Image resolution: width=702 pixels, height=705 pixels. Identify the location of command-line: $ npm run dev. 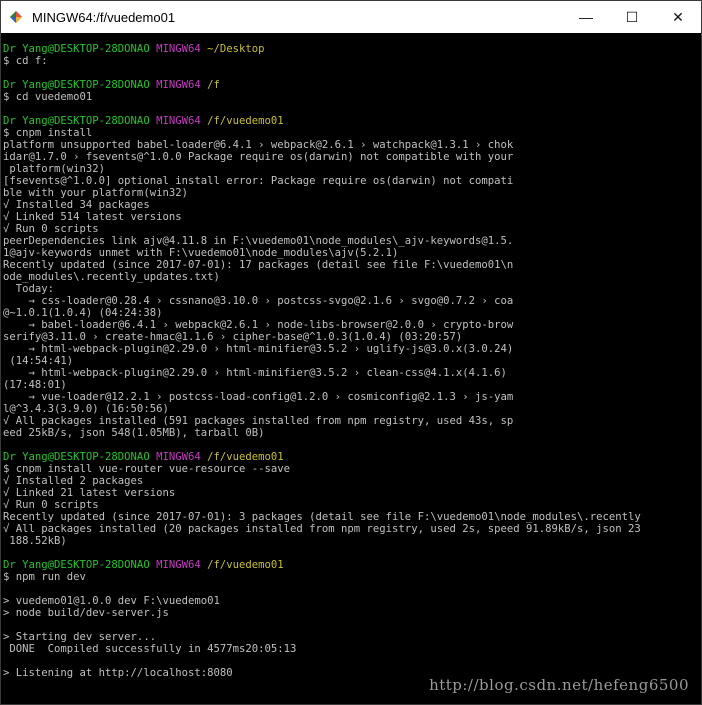
(44, 577).